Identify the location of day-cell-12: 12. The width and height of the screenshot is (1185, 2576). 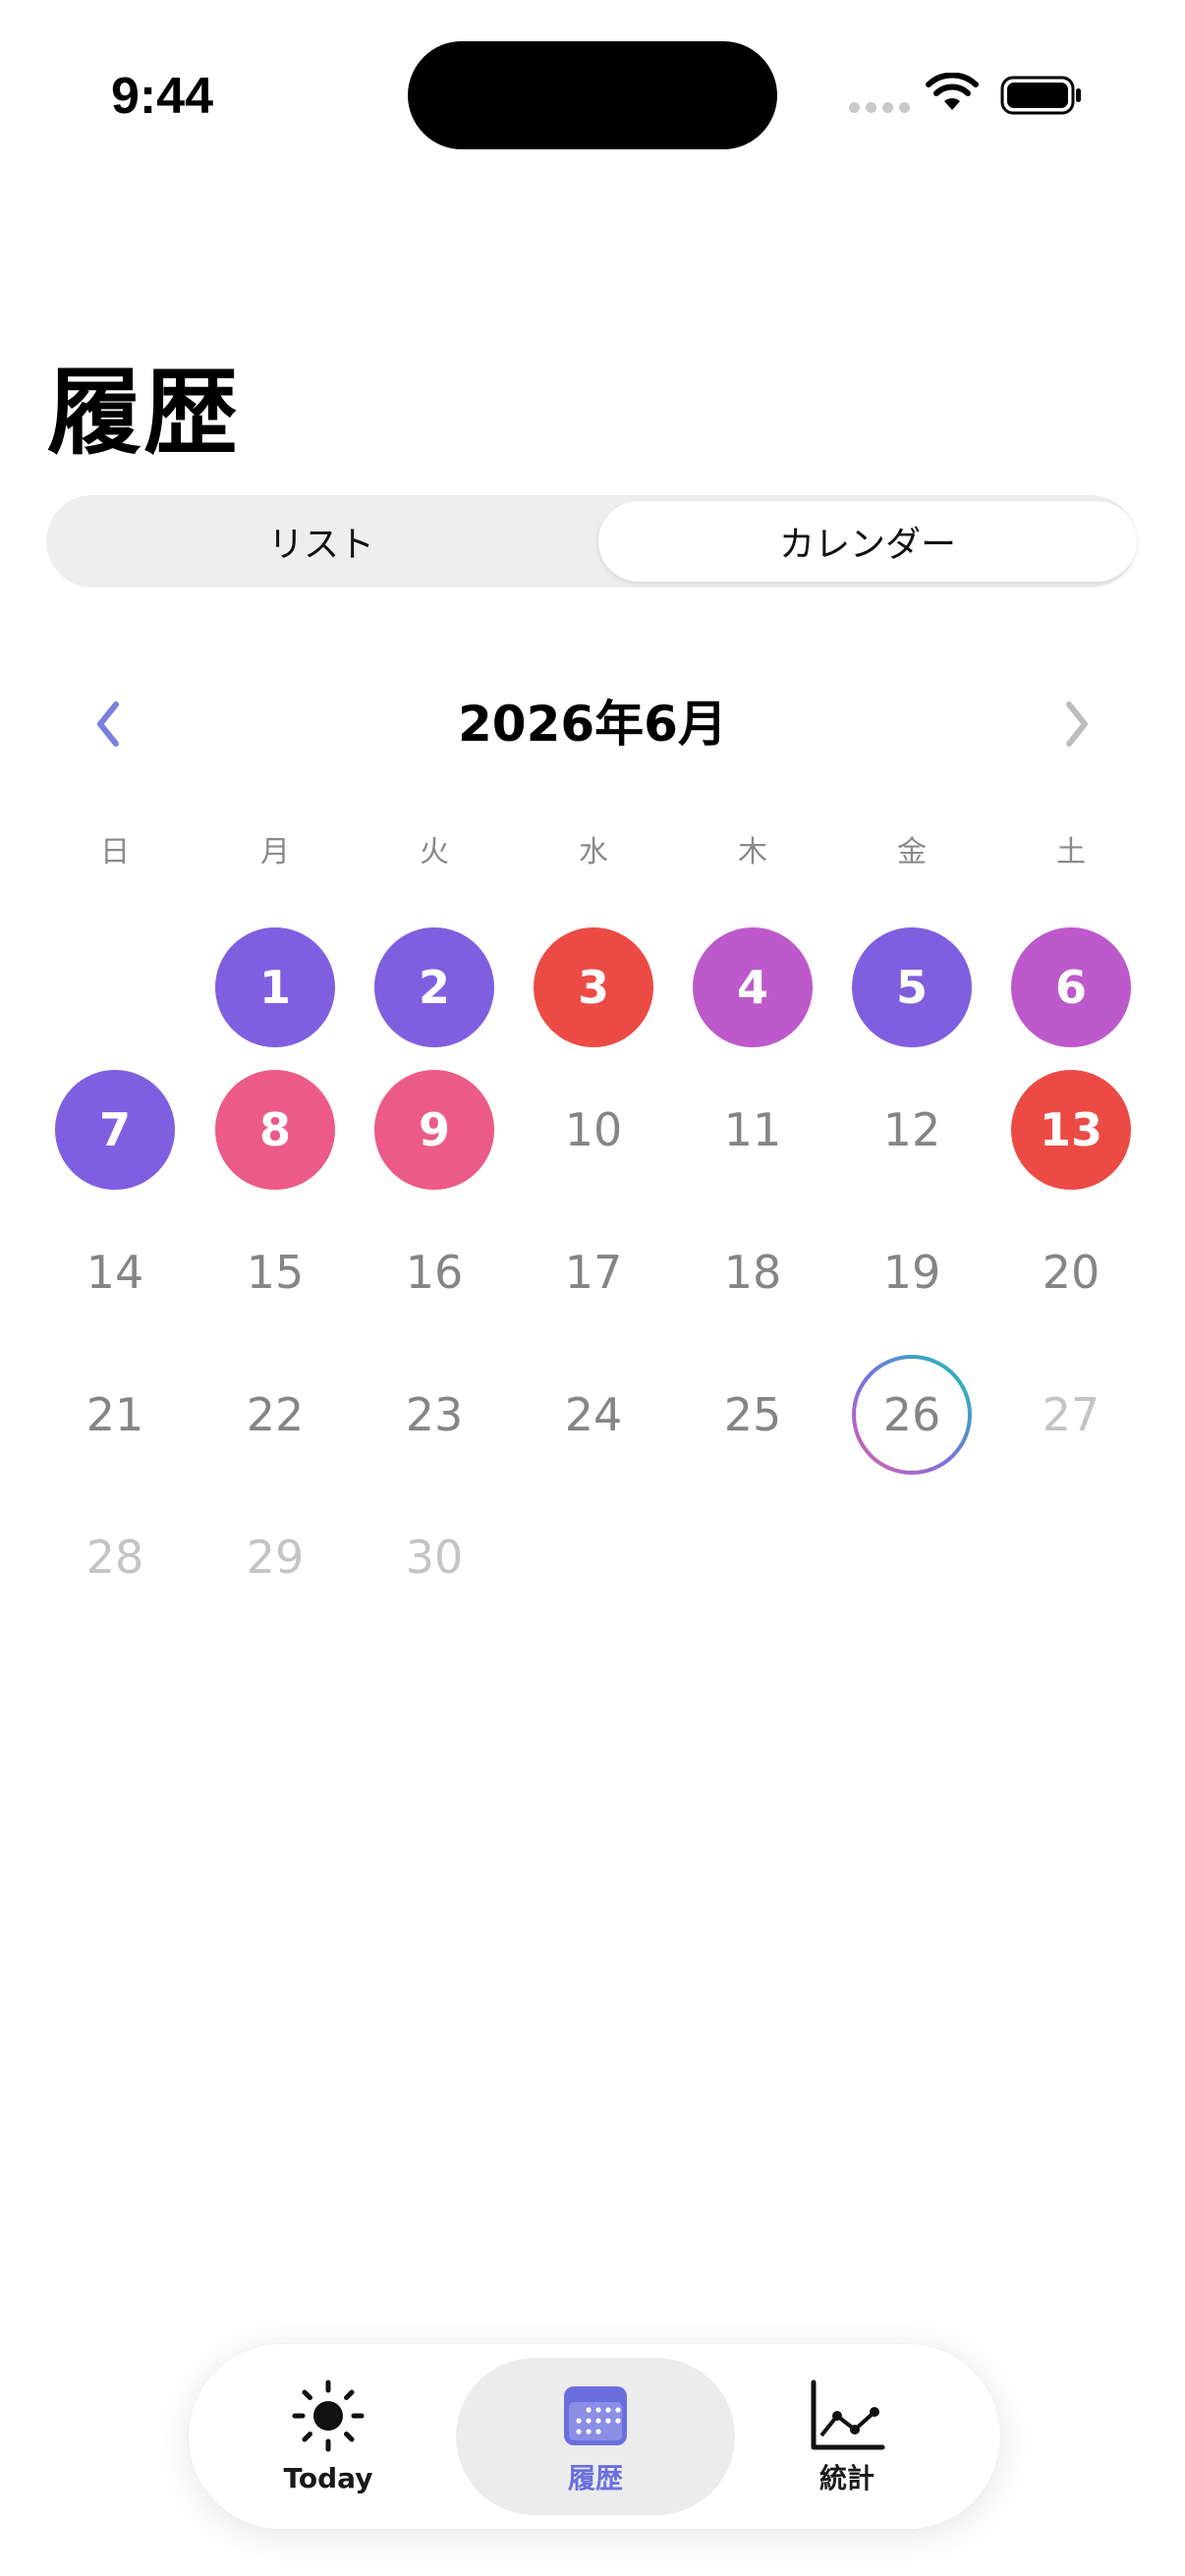
(912, 1130).